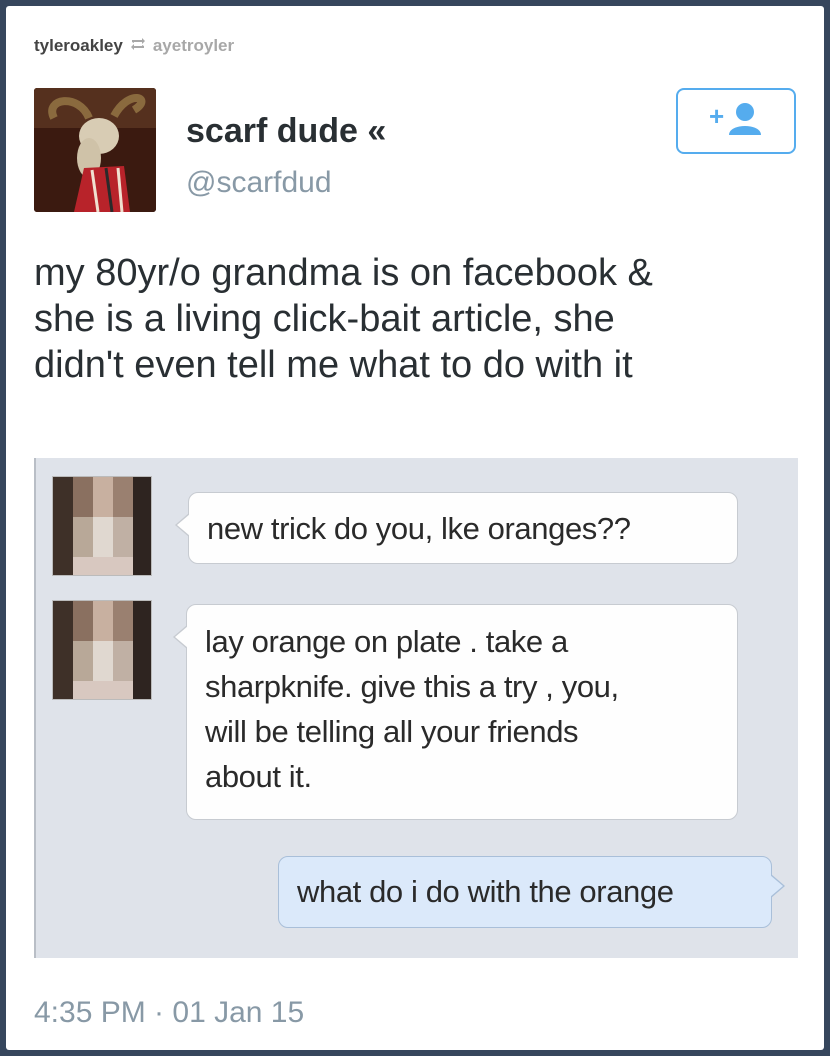 The height and width of the screenshot is (1056, 830). I want to click on tweet-text-line: didn't even tell me what to do with it, so click(333, 365).